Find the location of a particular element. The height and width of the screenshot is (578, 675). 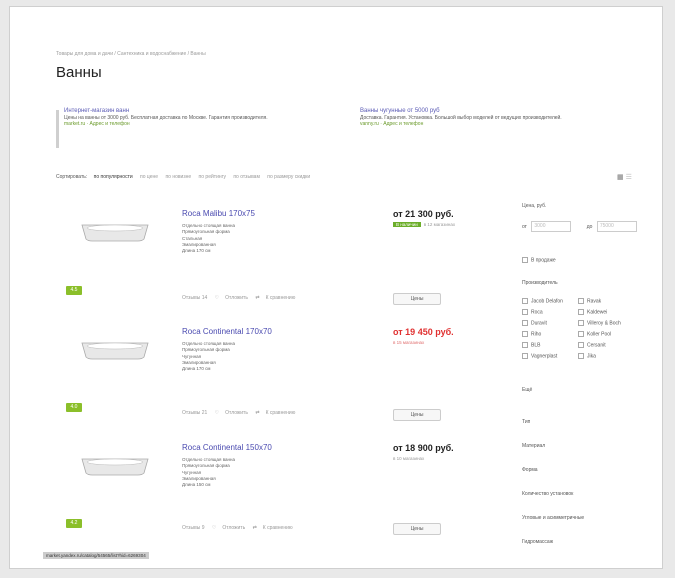

maker-option: Kaldewei is located at coordinates (592, 312).